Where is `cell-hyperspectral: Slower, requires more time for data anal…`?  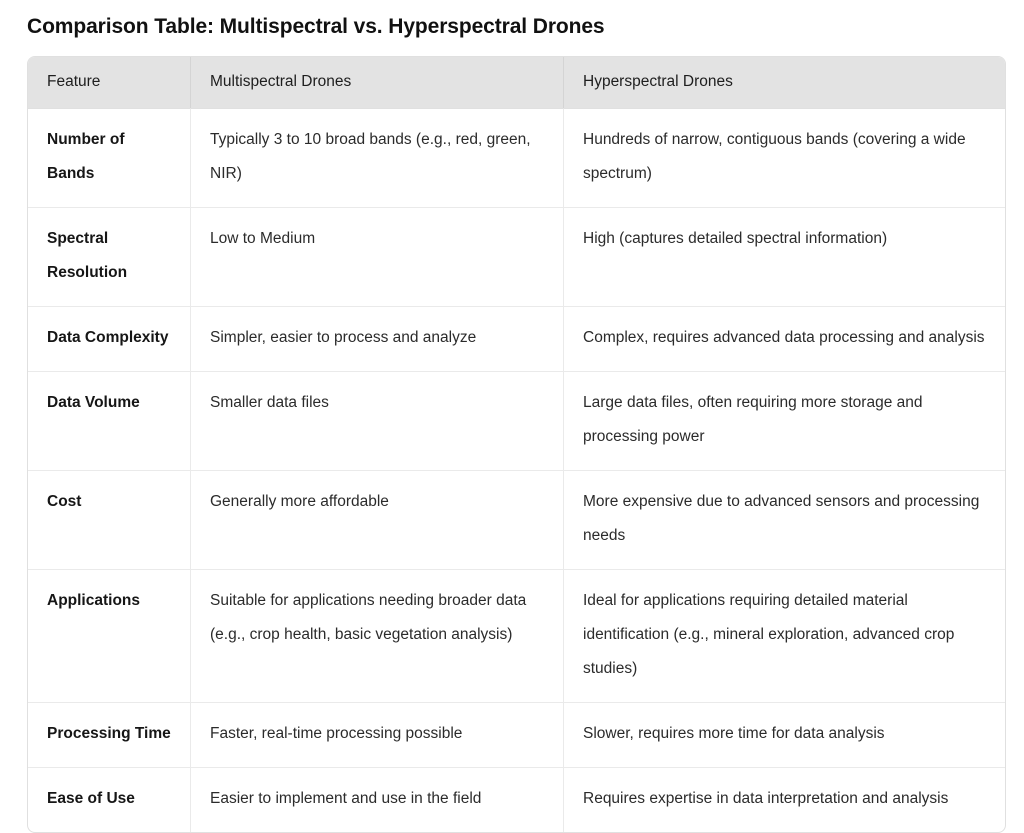 cell-hyperspectral: Slower, requires more time for data anal… is located at coordinates (784, 734).